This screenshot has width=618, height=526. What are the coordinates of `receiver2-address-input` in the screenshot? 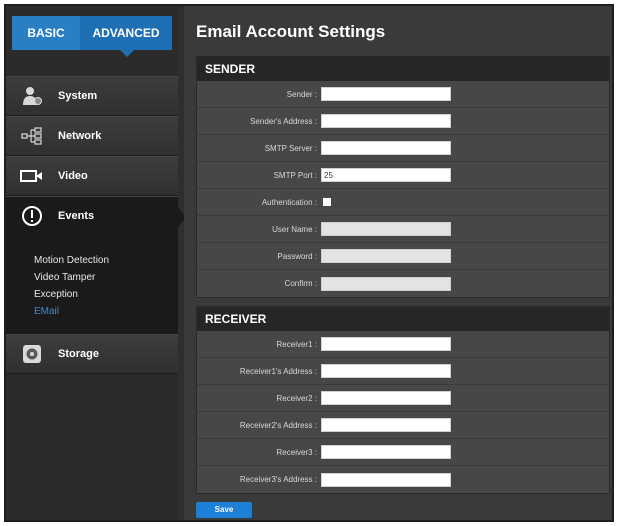 It's located at (386, 425).